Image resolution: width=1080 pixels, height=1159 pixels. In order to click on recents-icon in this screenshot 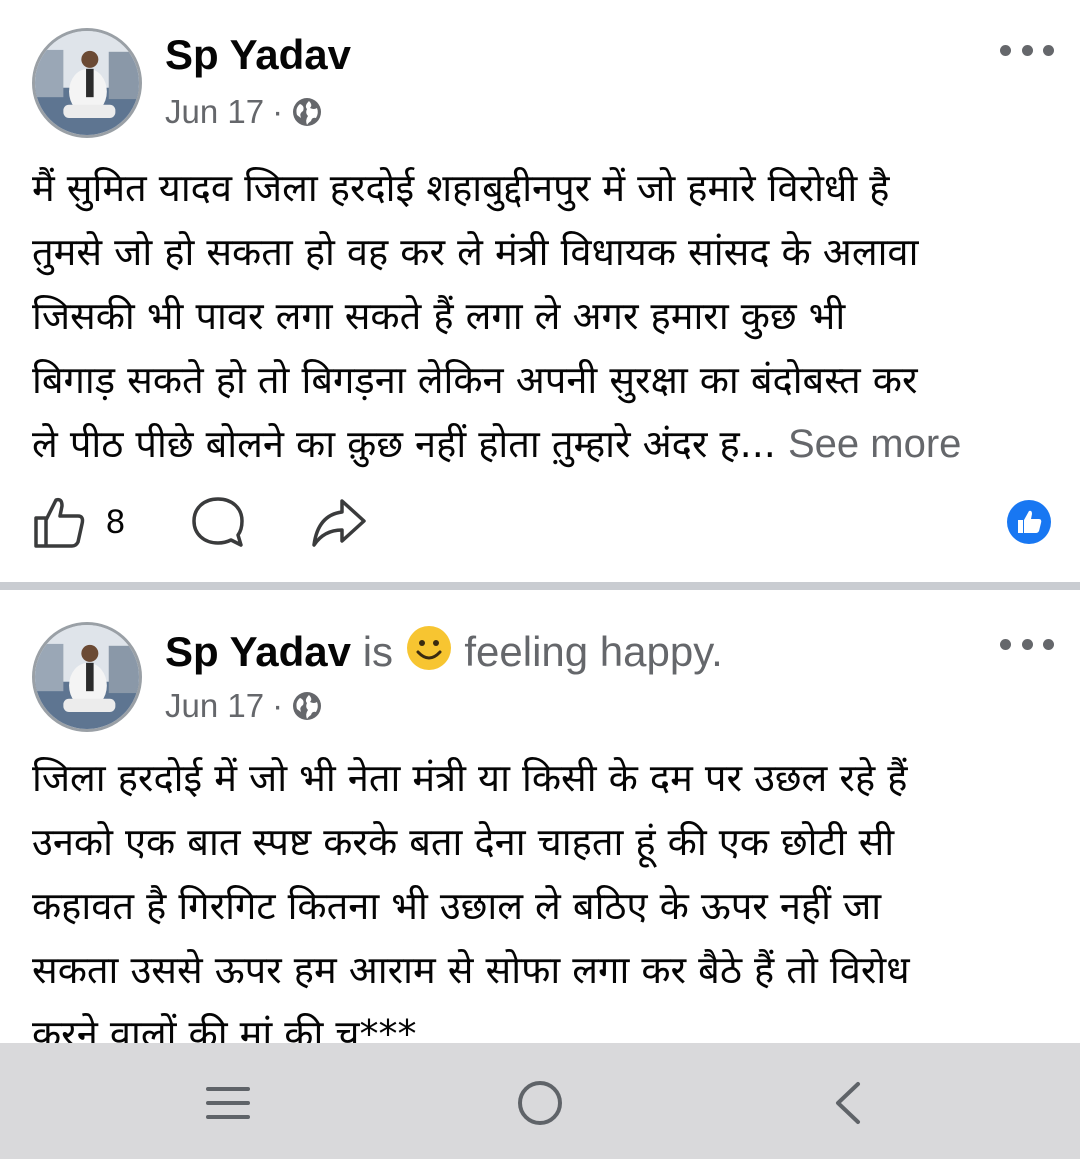, I will do `click(228, 1103)`.